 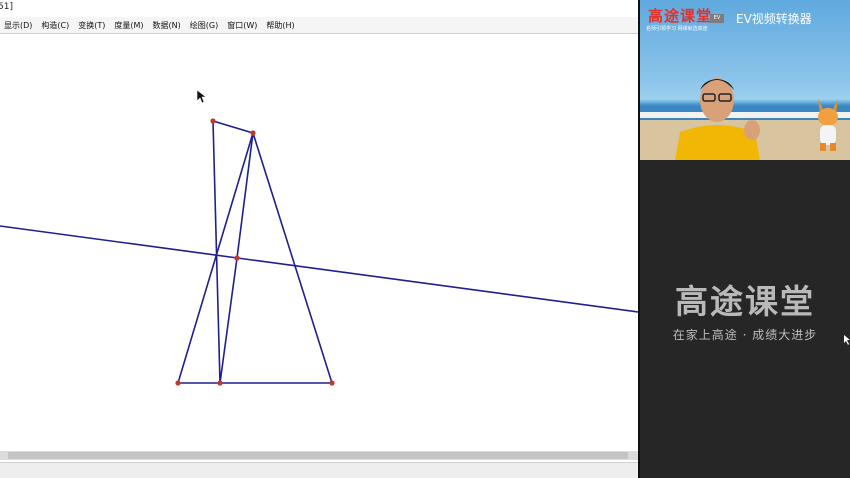 What do you see at coordinates (202, 97) in the screenshot?
I see `mouse-pointer-icon` at bounding box center [202, 97].